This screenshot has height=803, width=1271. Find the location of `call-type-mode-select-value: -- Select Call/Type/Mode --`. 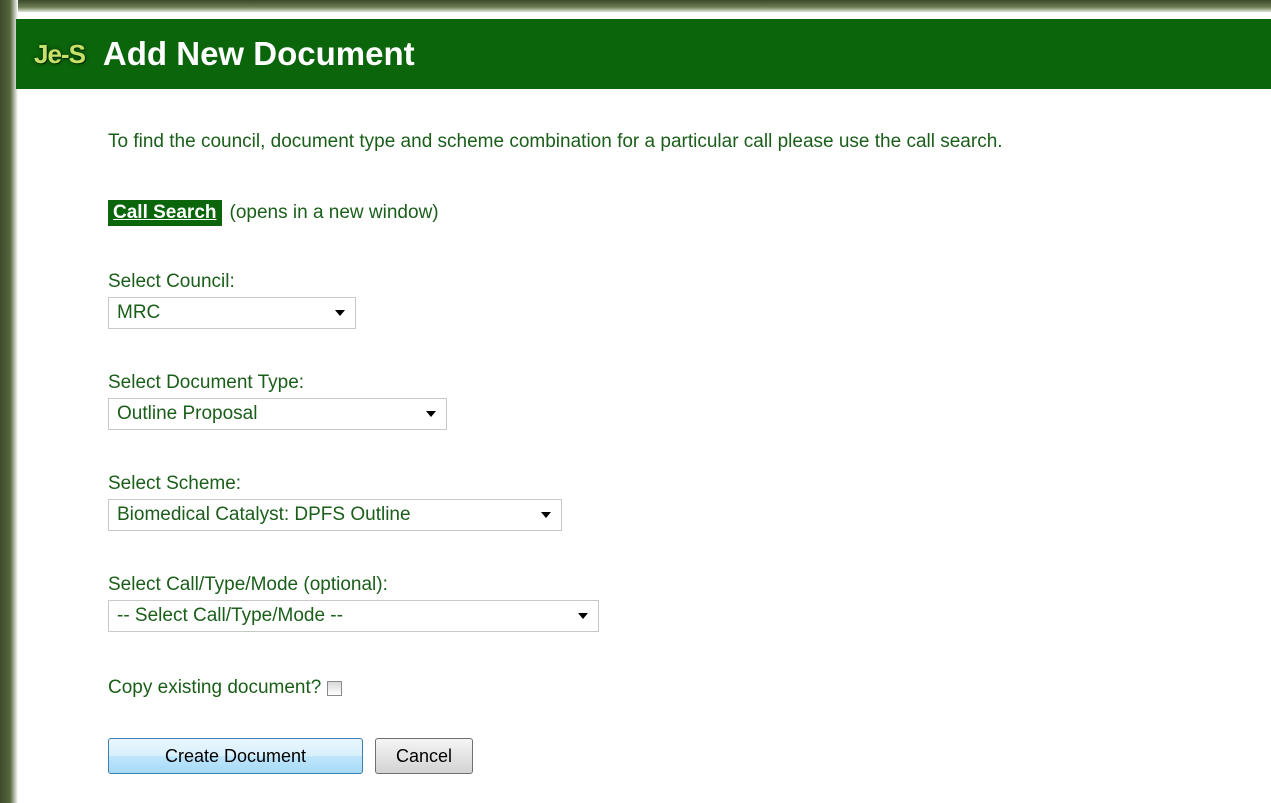

call-type-mode-select-value: -- Select Call/Type/Mode -- is located at coordinates (230, 615).